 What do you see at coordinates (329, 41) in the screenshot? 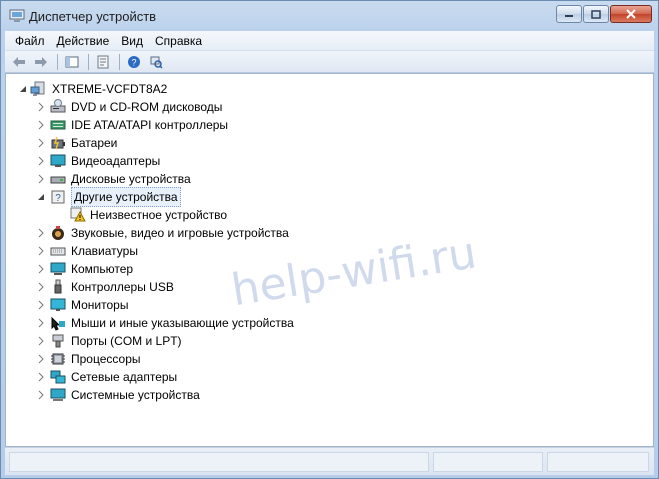
I see `menu-bar: Файл Действие Вид Справка` at bounding box center [329, 41].